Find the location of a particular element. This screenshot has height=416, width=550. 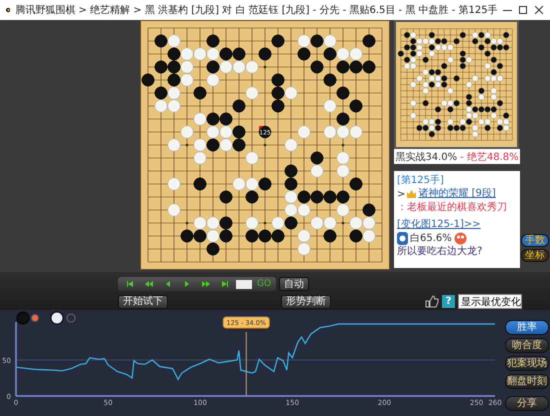

player-stone-icon is located at coordinates (57, 318).